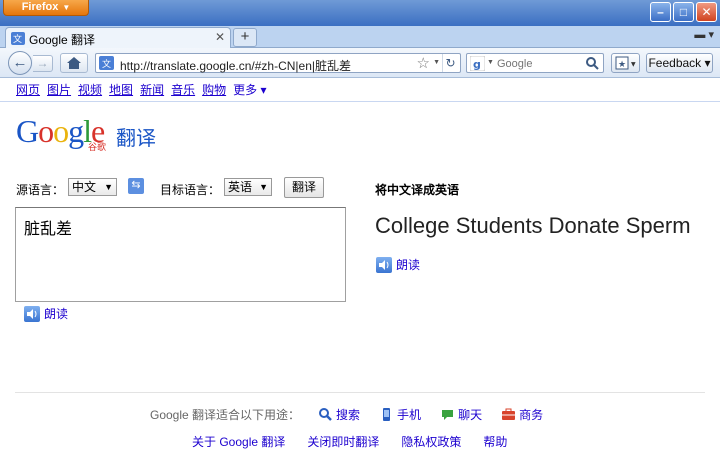 The height and width of the screenshot is (457, 720). Describe the element at coordinates (343, 441) in the screenshot. I see `turn-off-instant-link: 关闭即时翻译` at that location.